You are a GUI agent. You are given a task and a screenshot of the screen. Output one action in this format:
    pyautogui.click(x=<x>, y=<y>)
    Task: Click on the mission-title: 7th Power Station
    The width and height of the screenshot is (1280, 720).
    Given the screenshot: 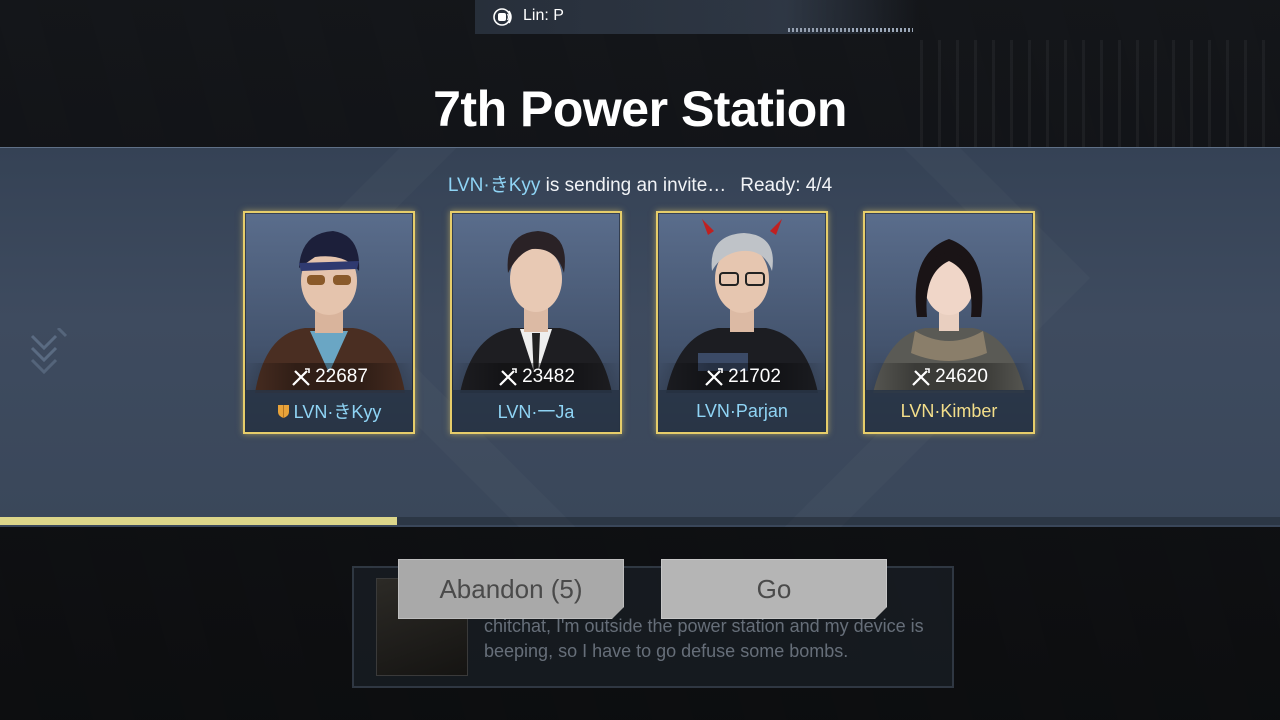 What is the action you would take?
    pyautogui.click(x=640, y=109)
    